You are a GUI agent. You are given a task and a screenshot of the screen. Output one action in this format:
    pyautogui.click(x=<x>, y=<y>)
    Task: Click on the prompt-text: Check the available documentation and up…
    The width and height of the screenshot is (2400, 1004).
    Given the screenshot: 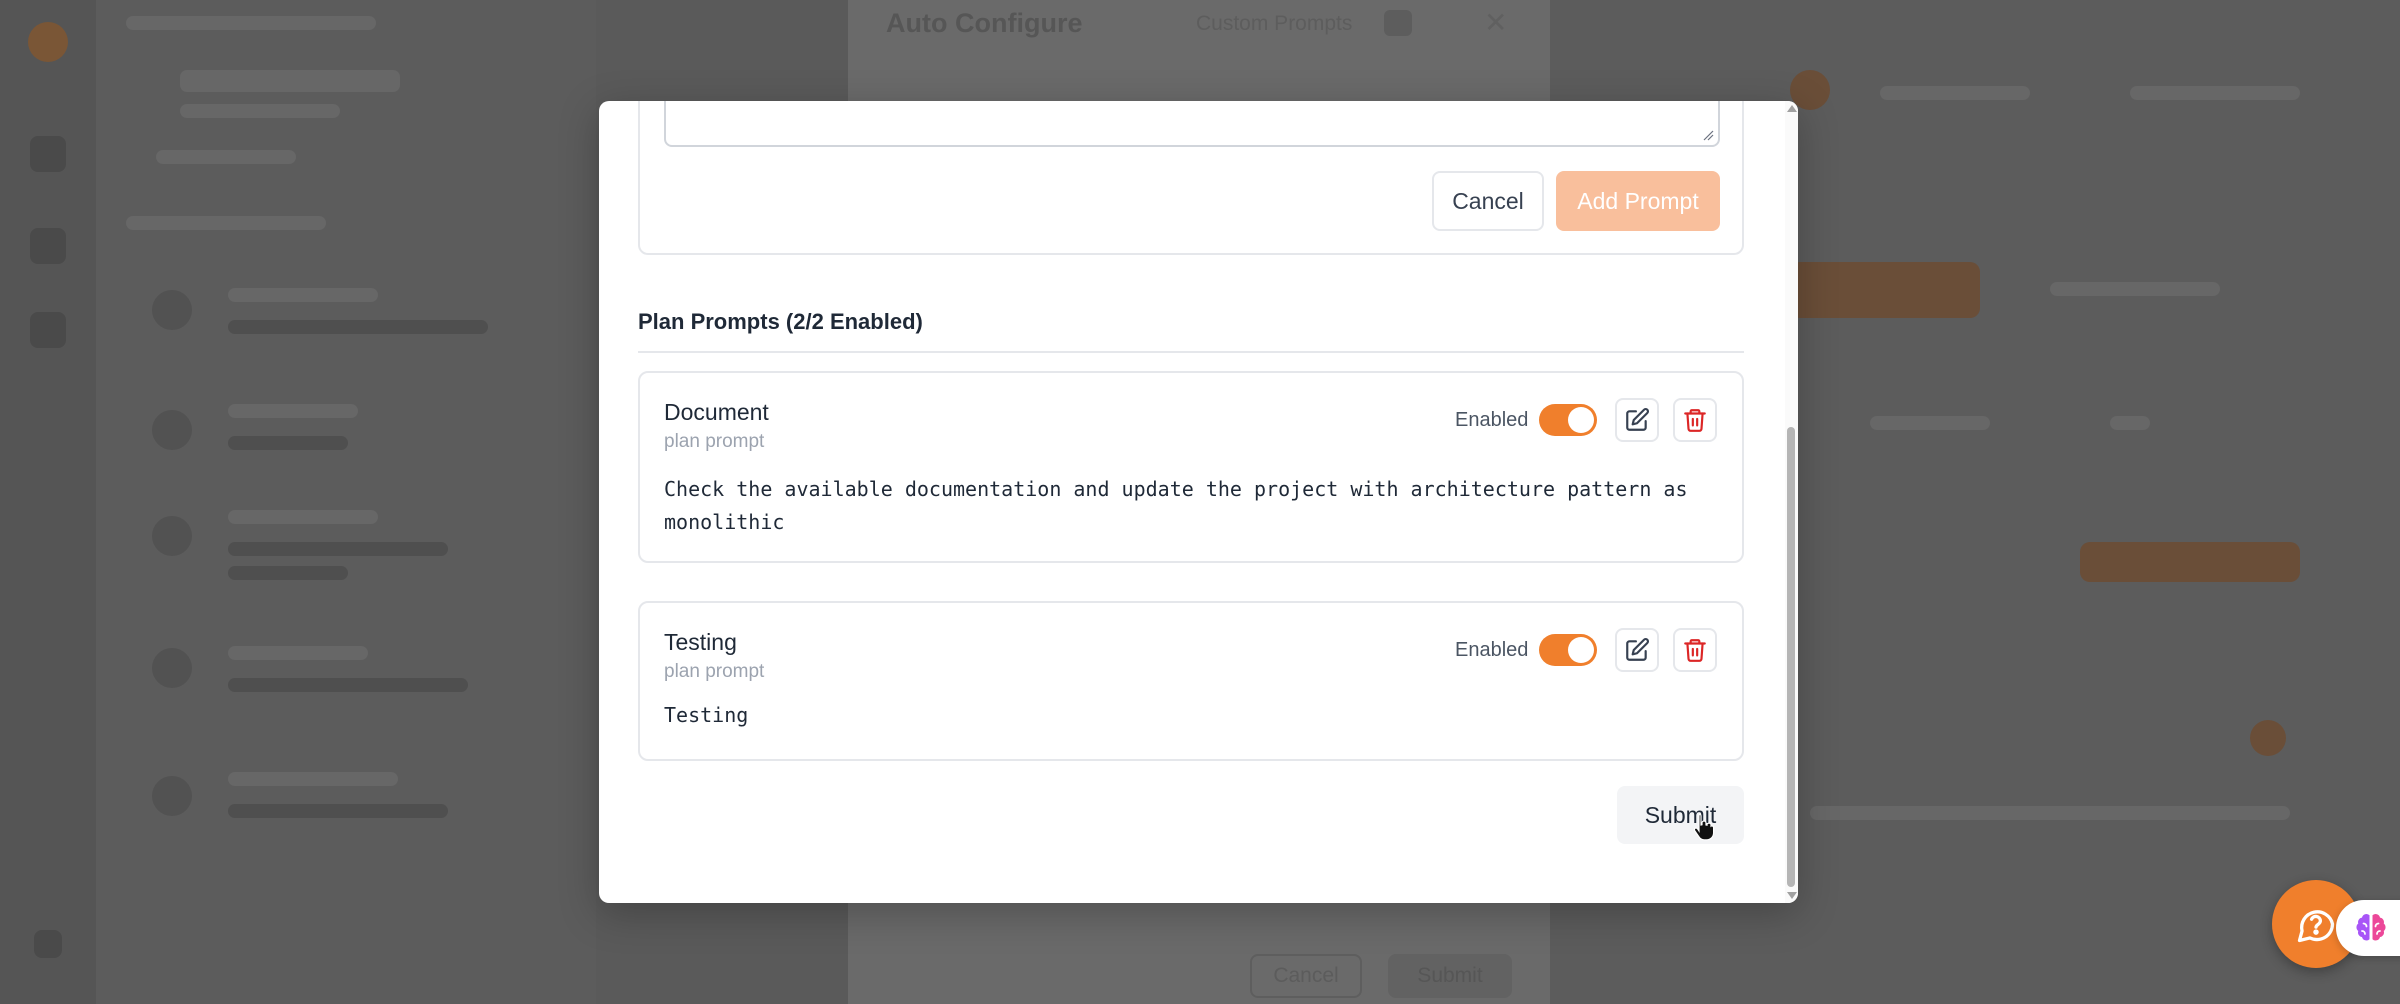 What is the action you would take?
    pyautogui.click(x=1176, y=505)
    